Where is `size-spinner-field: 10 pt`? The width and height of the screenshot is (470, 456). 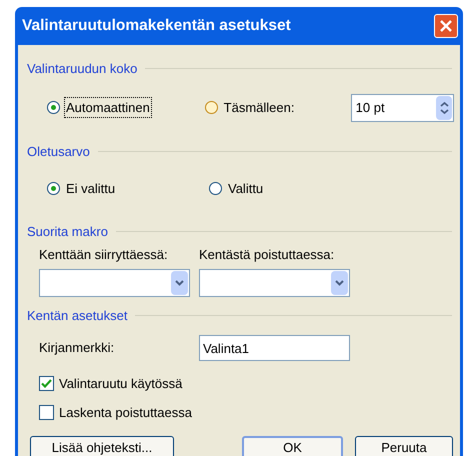
size-spinner-field: 10 pt is located at coordinates (402, 108).